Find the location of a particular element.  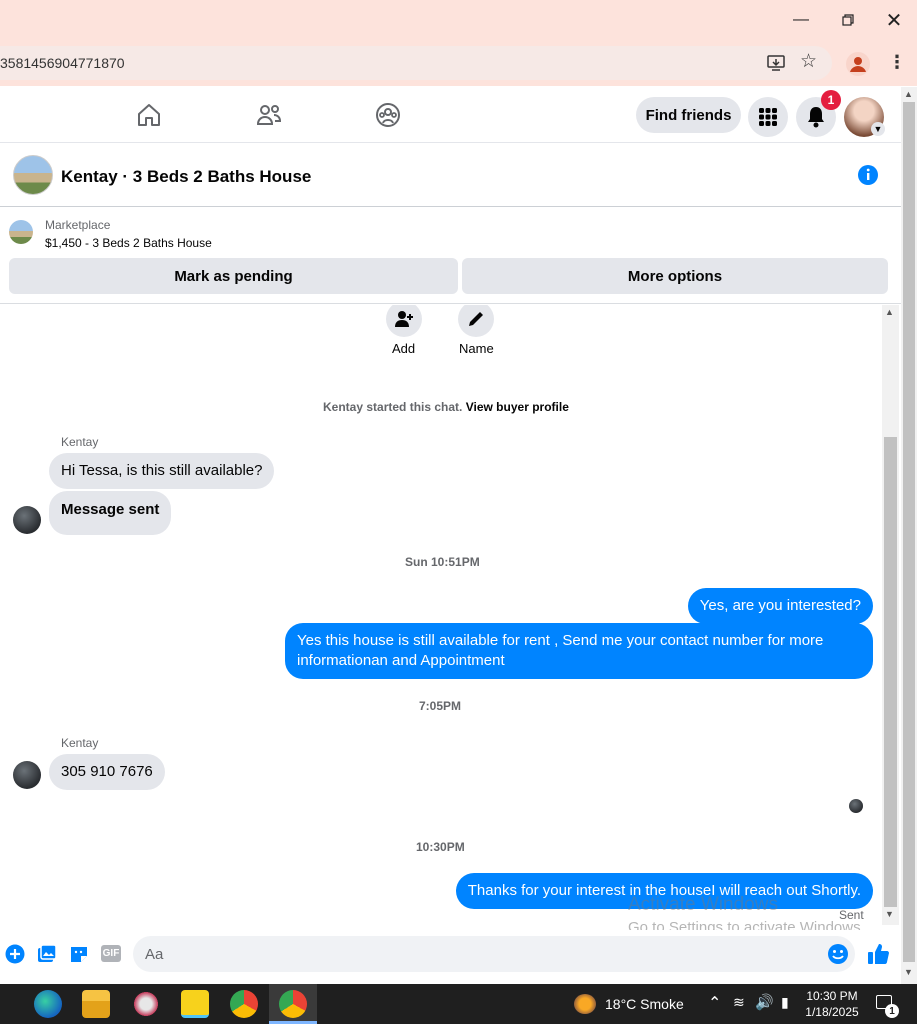

clock: 10:30 PM 1/18/2025 is located at coordinates (832, 1004).